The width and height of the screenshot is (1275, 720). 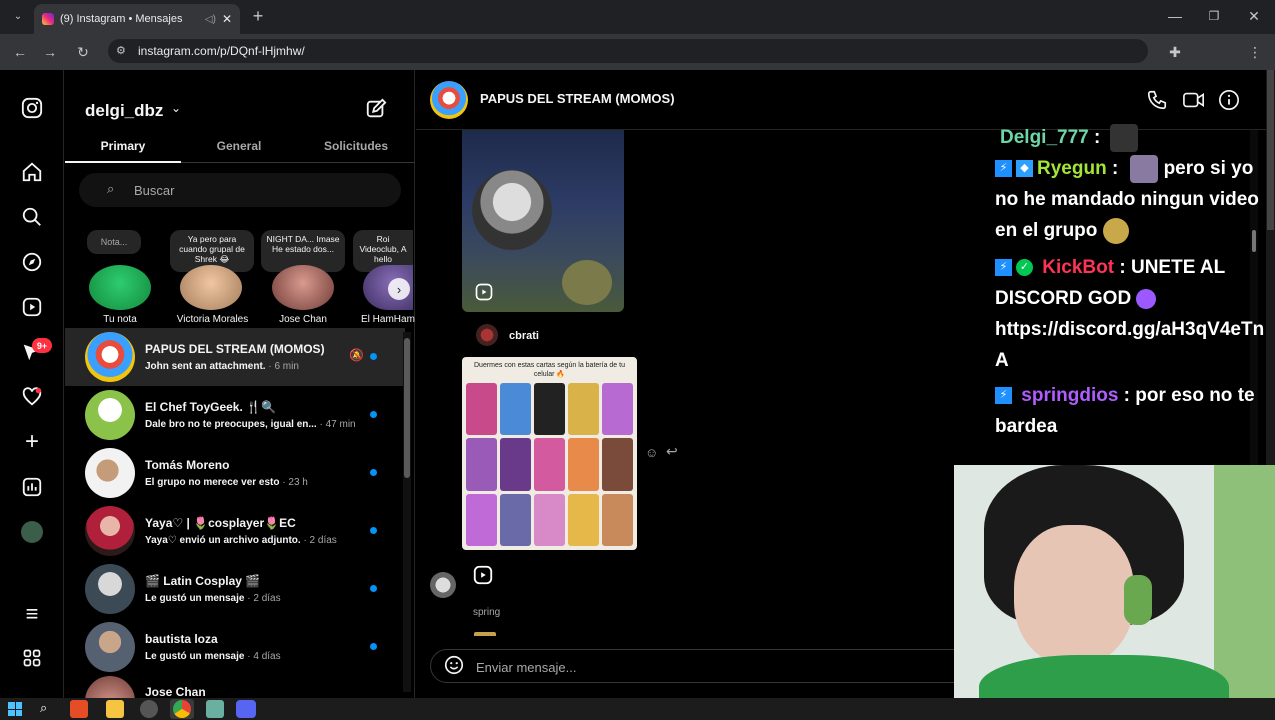 I want to click on sender-name: spring, so click(x=487, y=612).